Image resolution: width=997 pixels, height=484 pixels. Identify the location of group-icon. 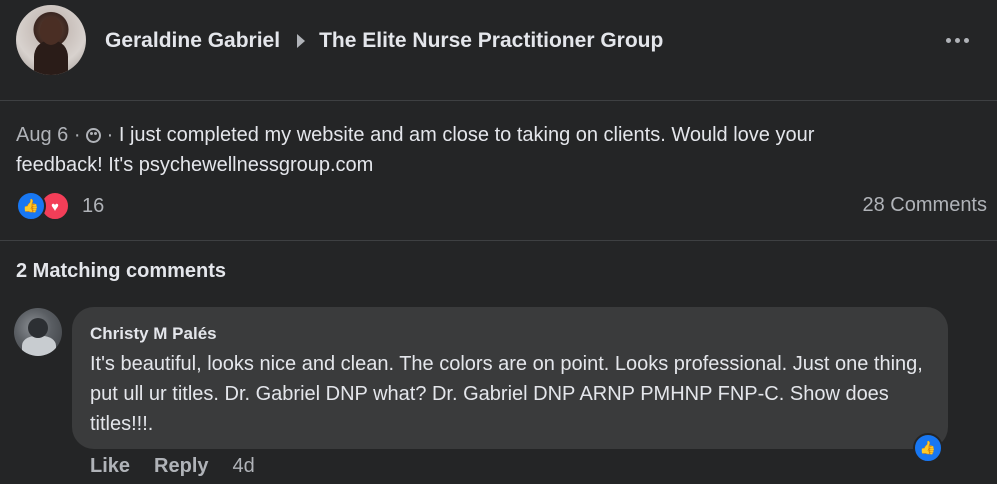
(94, 135).